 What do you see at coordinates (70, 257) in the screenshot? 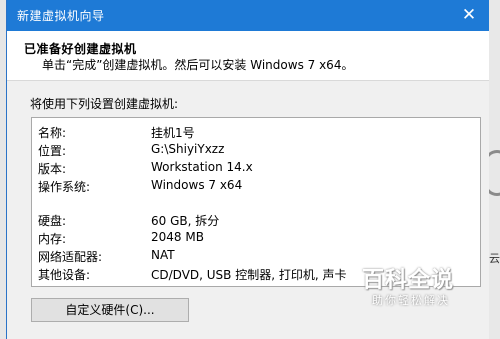
I see `summary-key: 网络适配器:` at bounding box center [70, 257].